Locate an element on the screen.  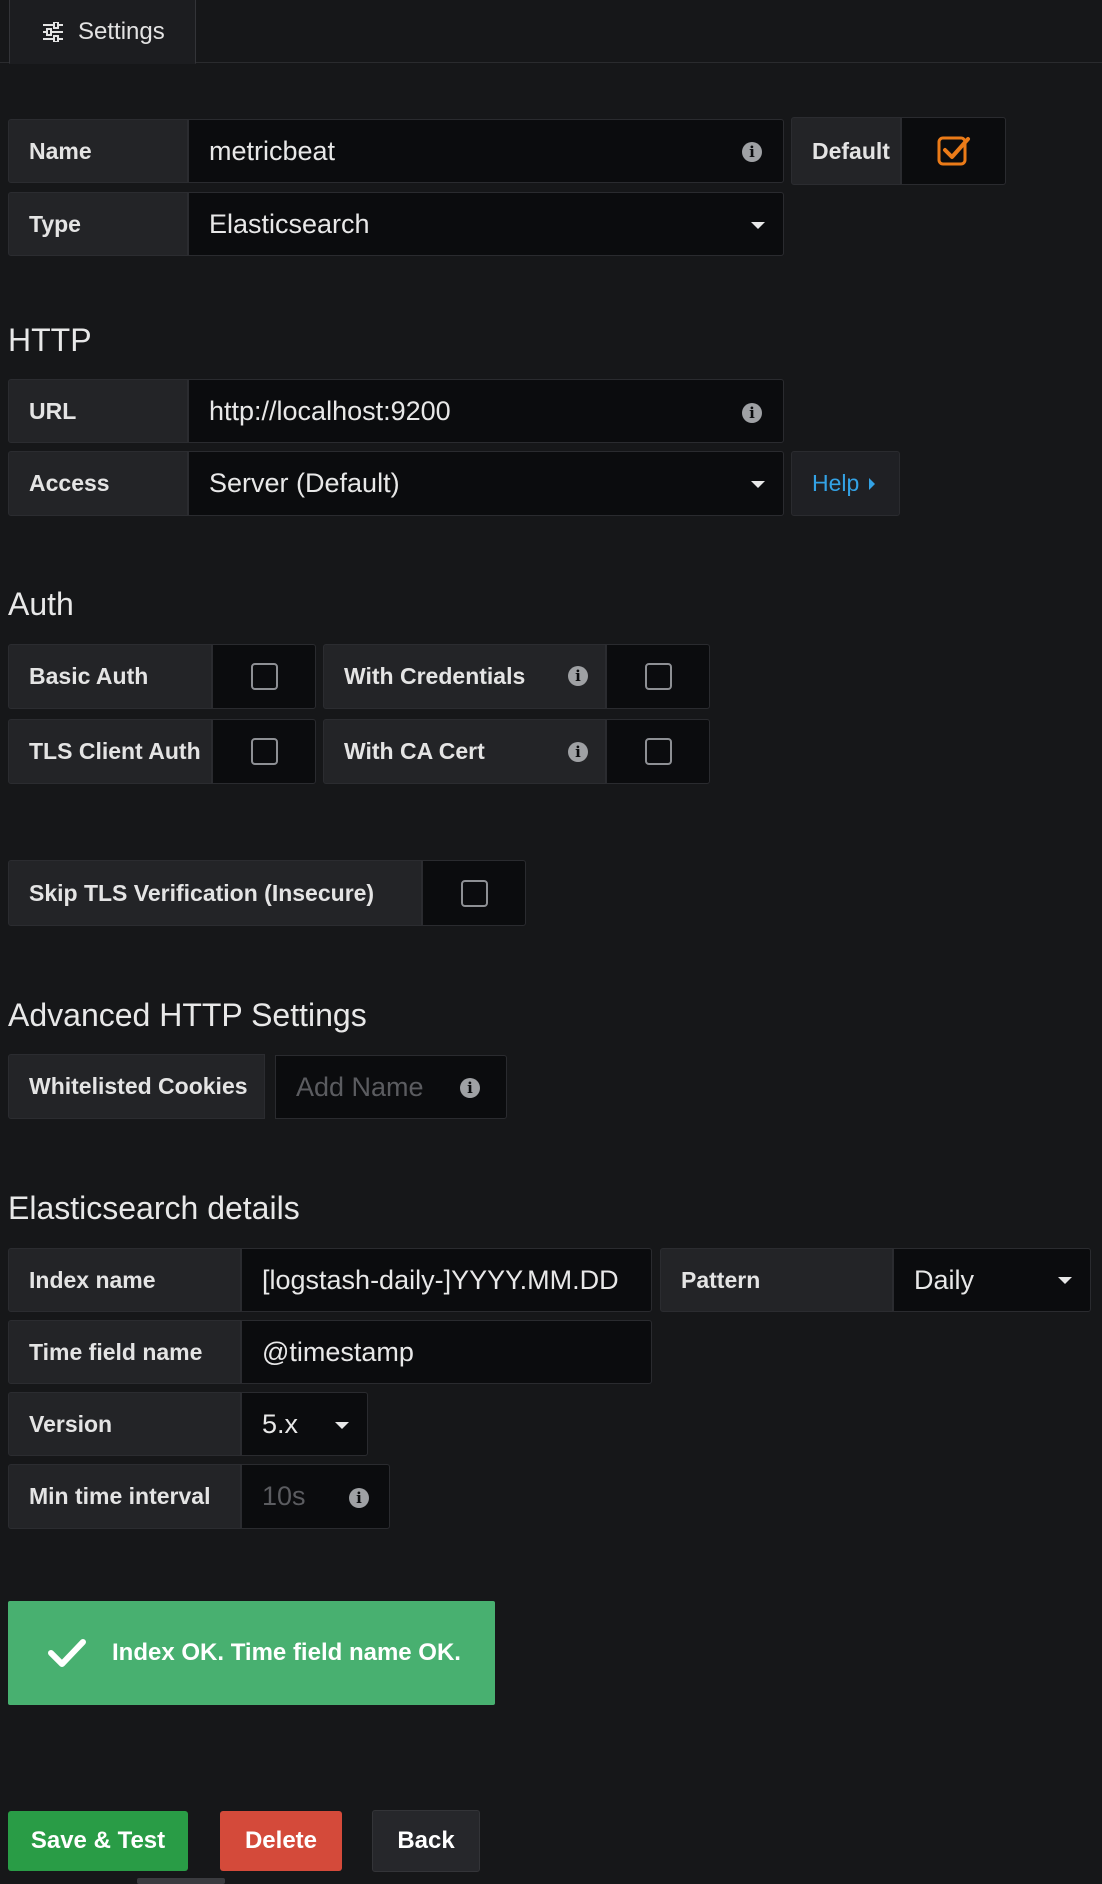
version-label: Version is located at coordinates (124, 1424).